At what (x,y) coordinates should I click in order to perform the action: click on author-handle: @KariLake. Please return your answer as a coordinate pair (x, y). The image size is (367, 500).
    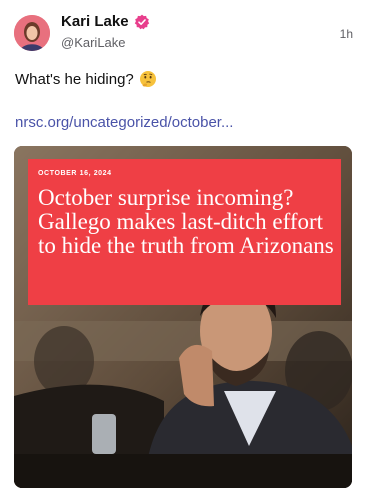
    Looking at the image, I should click on (105, 42).